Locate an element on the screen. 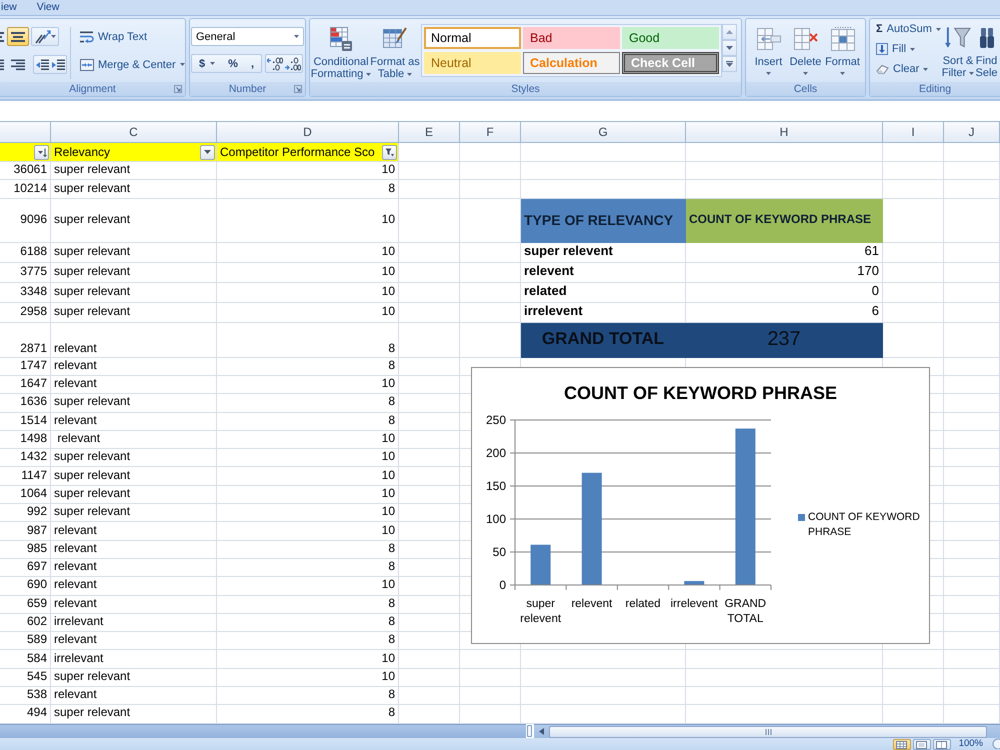 This screenshot has width=1000, height=750. table-cell-text: 1647 is located at coordinates (33, 384).